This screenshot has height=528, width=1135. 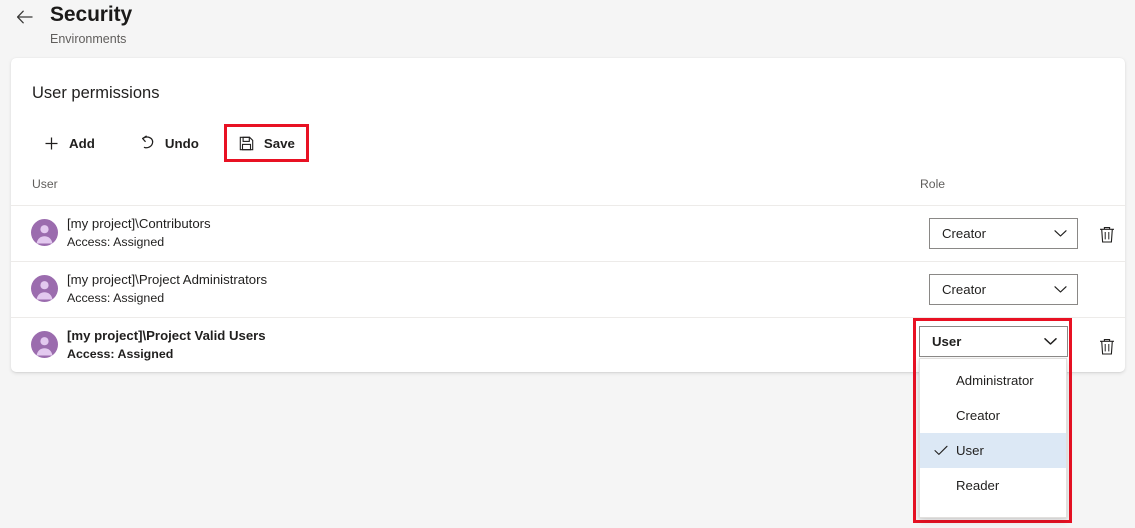 What do you see at coordinates (166, 335) in the screenshot?
I see `user-name: [my project]\Project Valid Users` at bounding box center [166, 335].